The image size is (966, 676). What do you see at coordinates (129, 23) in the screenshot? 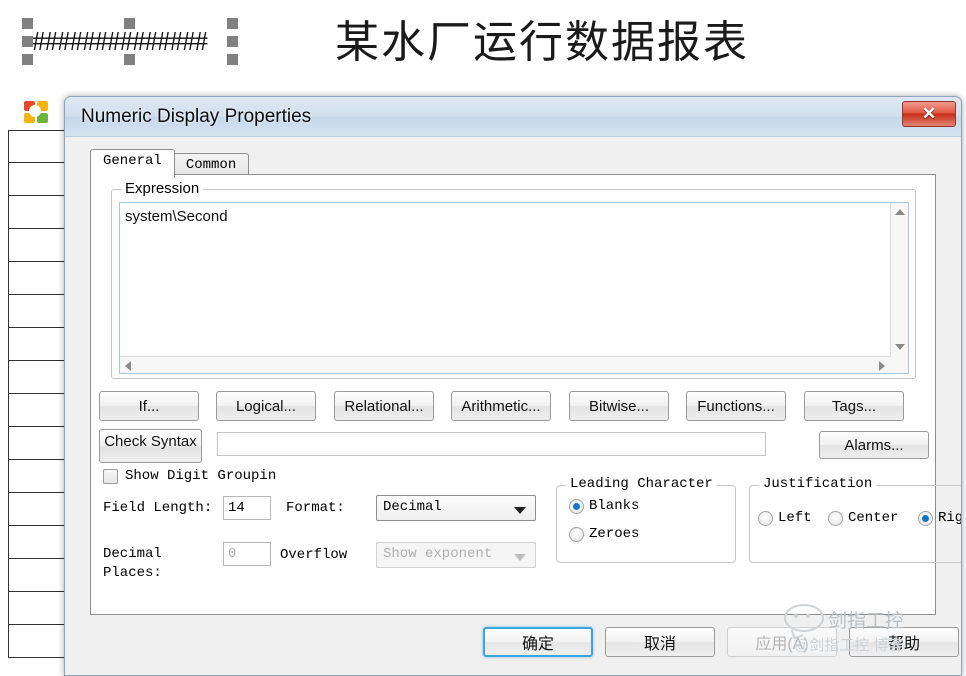
I see `resize-handle-top-center` at bounding box center [129, 23].